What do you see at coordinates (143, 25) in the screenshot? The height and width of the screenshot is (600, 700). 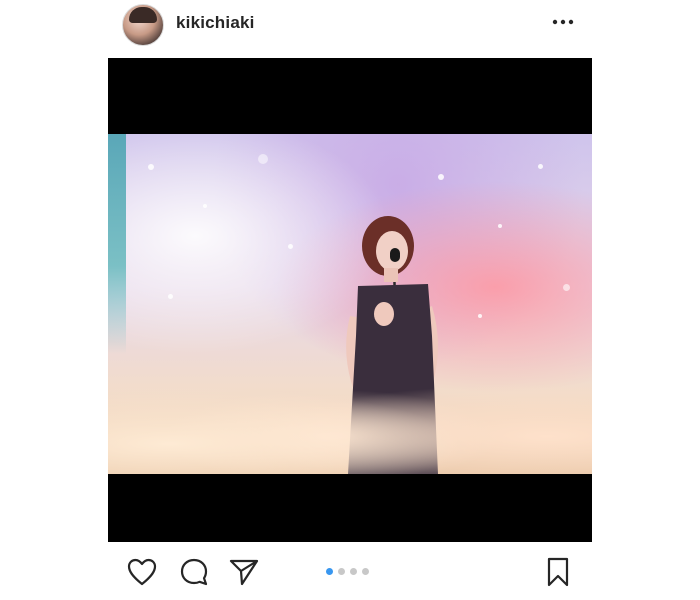 I see `profile-avatar` at bounding box center [143, 25].